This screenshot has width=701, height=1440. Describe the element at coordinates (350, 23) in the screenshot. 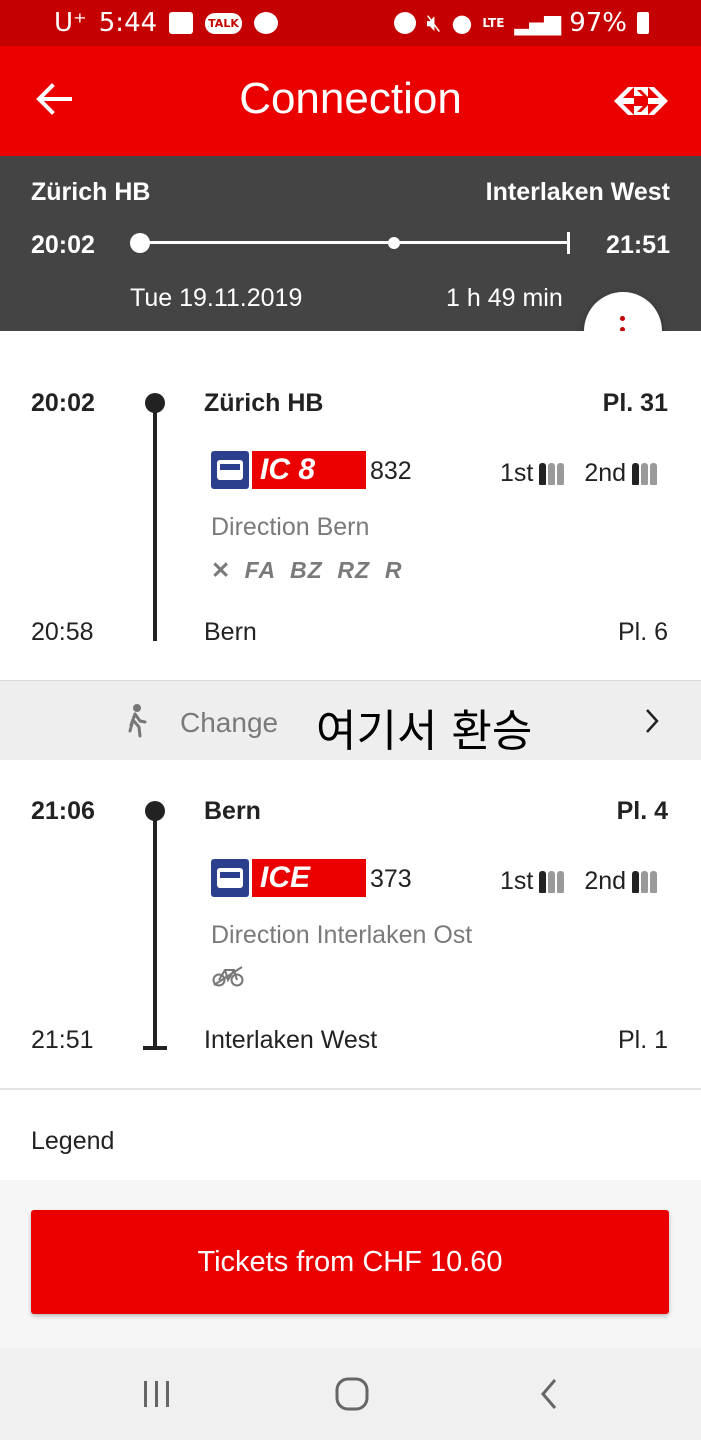

I see `status-bar: U⁺ 5:44 TALK 🔇︎ ● LTE ▂▄▆ 97%` at that location.